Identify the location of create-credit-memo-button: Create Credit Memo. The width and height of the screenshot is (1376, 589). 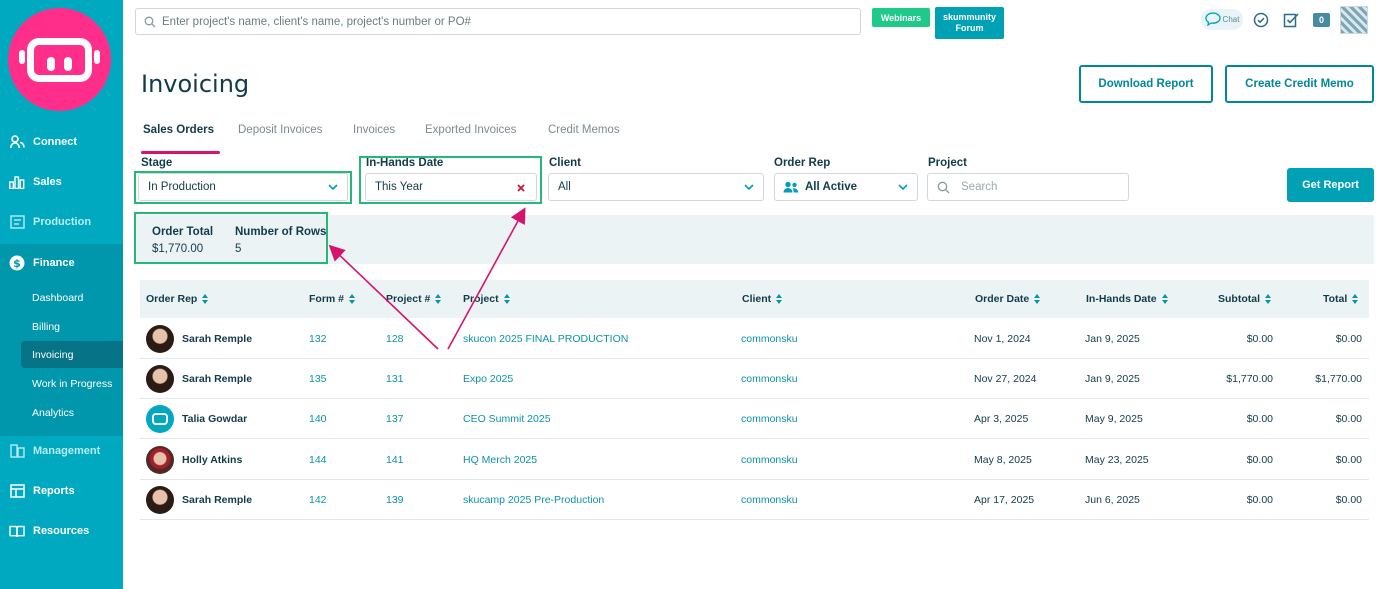
(1299, 84).